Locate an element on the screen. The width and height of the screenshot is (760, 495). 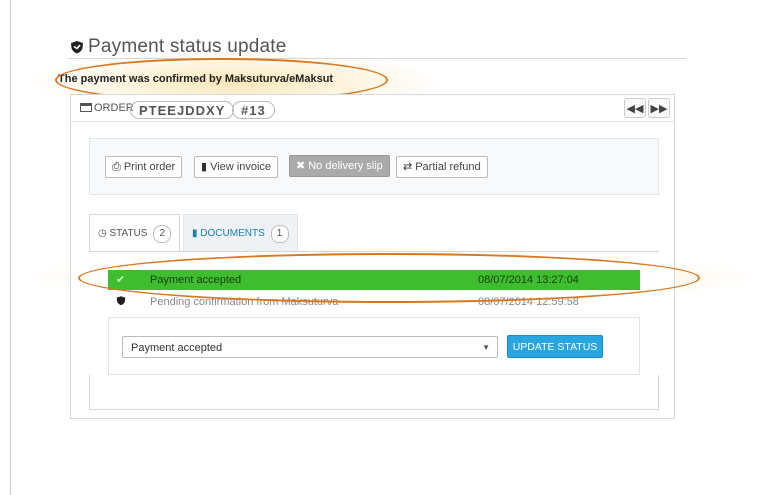
order-label: ORDER is located at coordinates (114, 108).